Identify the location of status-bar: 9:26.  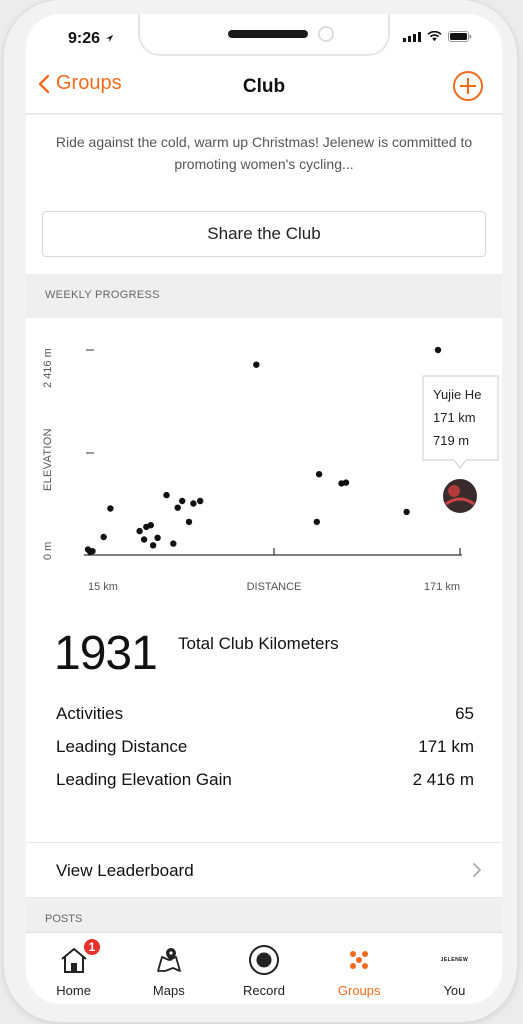
(264, 37).